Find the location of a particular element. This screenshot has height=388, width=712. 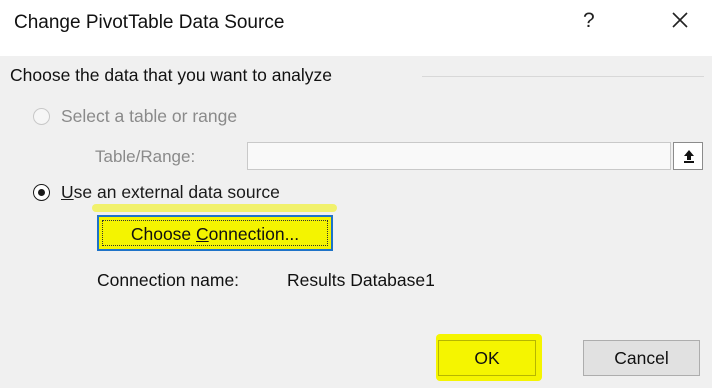

table-range-collapse-button is located at coordinates (688, 156).